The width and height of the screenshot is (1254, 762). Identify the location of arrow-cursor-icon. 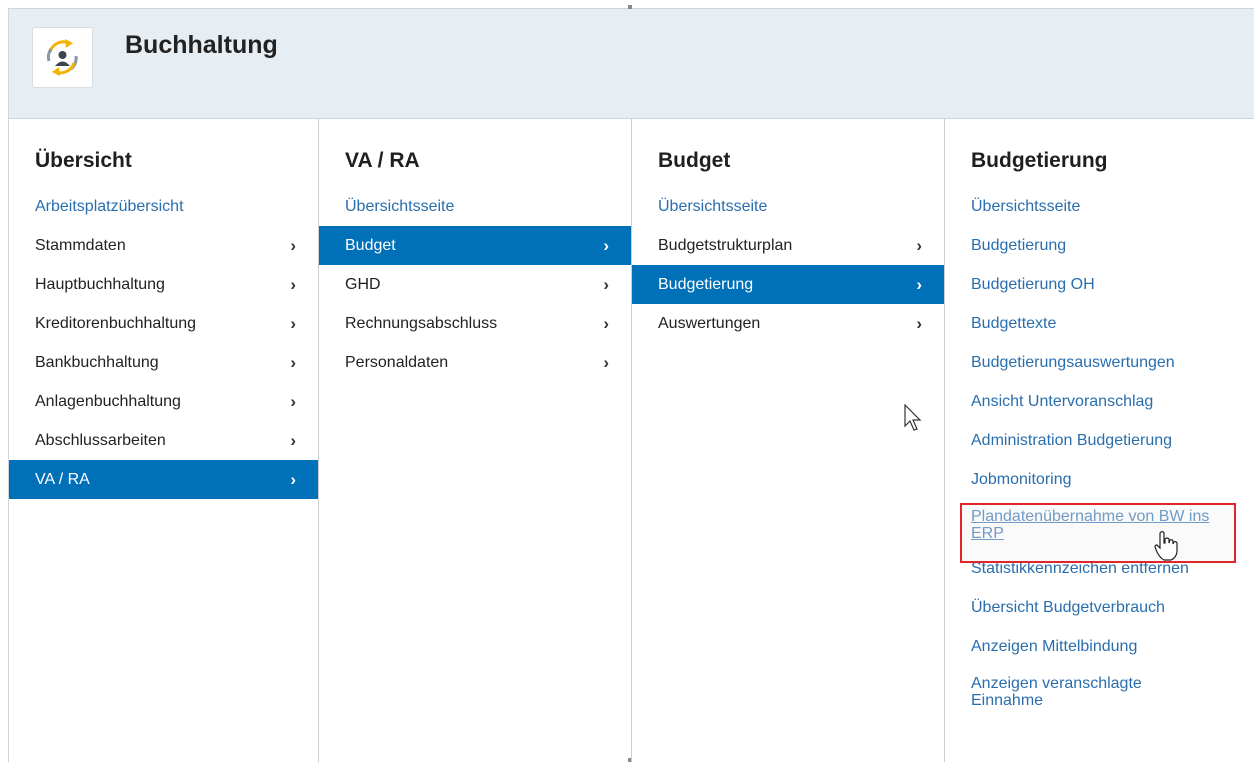
(913, 417).